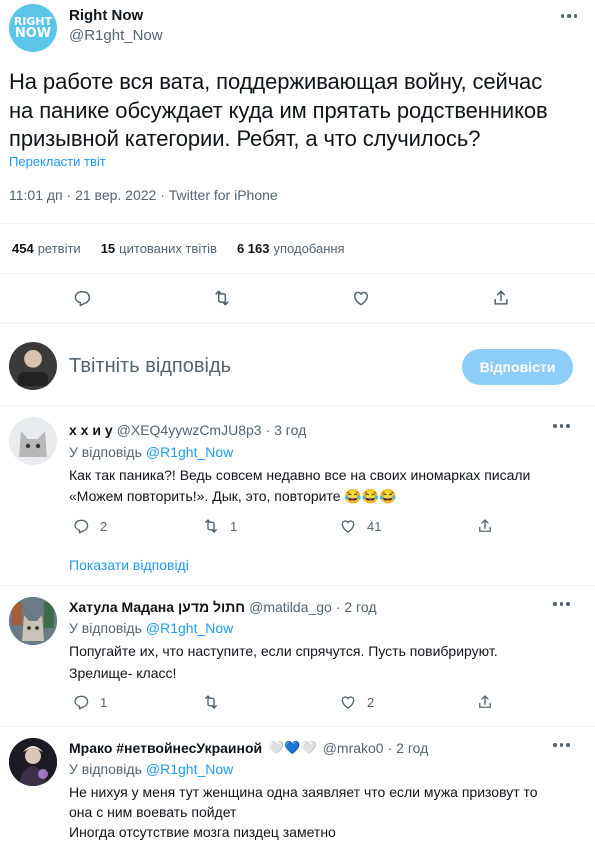 Image resolution: width=595 pixels, height=852 pixels. Describe the element at coordinates (123, 673) in the screenshot. I see `reply-text-line-2: Зрелище- класс!` at that location.